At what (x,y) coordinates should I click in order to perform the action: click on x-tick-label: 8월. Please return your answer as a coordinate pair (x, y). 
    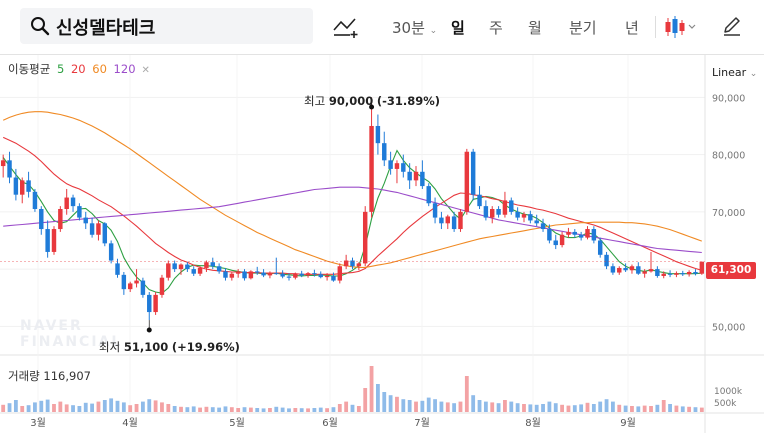
    Looking at the image, I should click on (533, 423).